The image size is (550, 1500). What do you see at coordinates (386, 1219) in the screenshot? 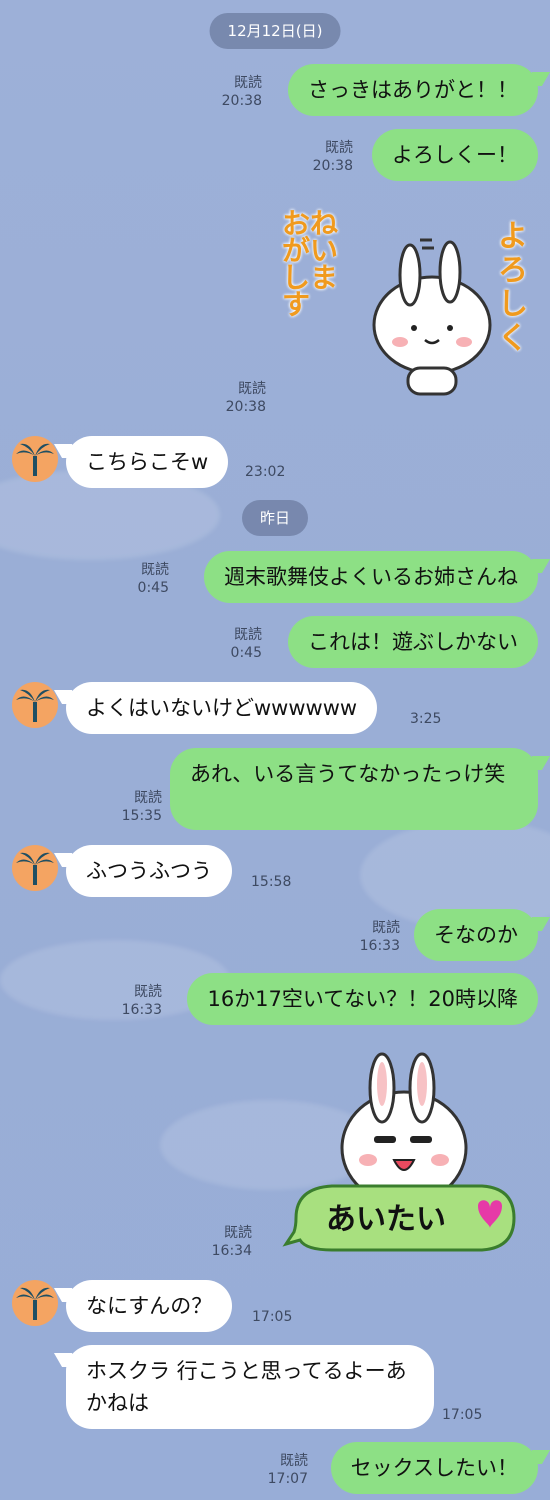
I see `sticker-text: あいたい` at bounding box center [386, 1219].